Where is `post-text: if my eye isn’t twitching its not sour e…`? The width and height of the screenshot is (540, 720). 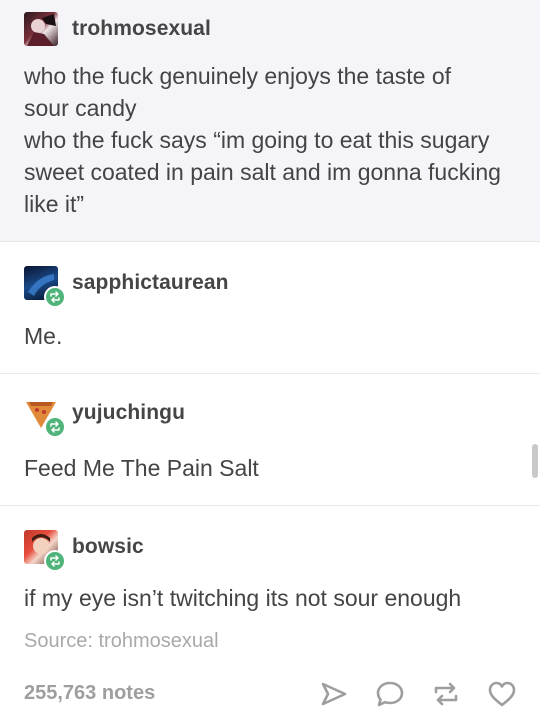 post-text: if my eye isn’t twitching its not sour e… is located at coordinates (243, 598).